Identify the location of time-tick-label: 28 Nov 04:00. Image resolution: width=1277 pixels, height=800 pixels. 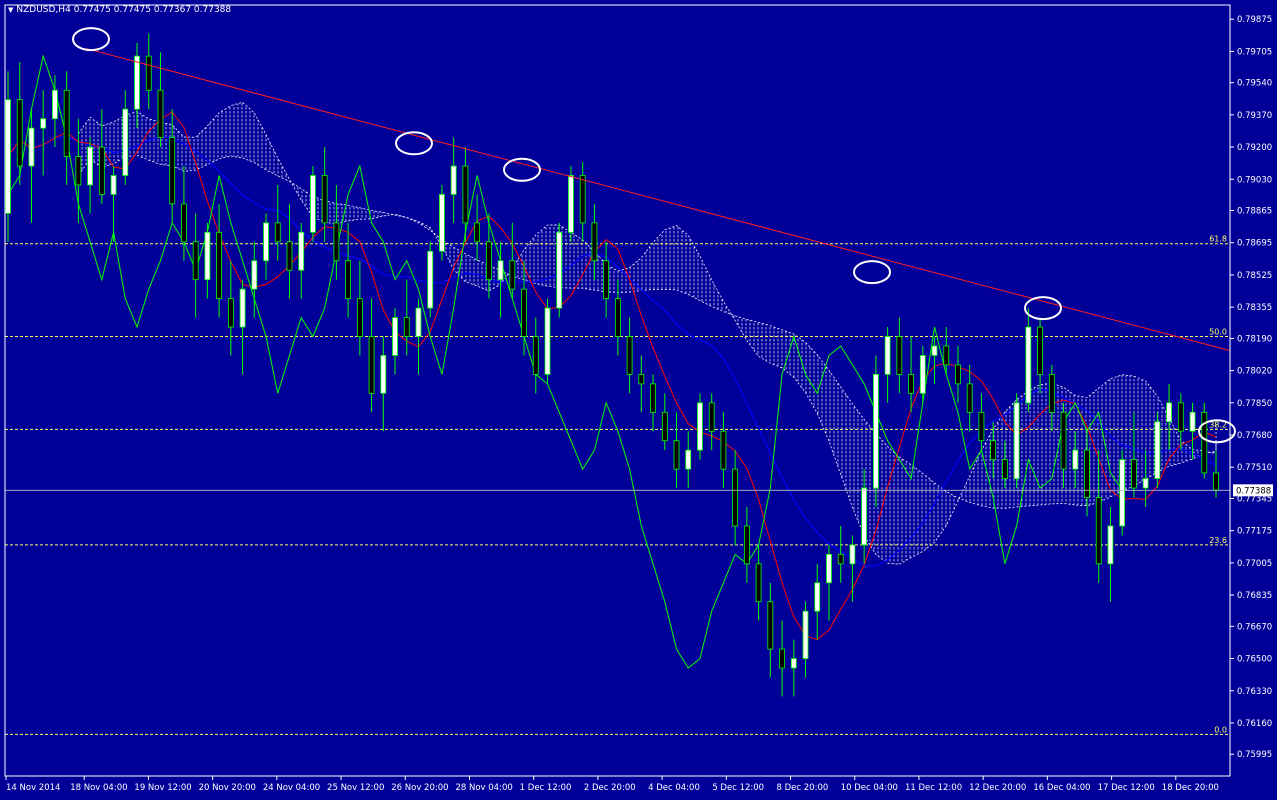
(483, 788).